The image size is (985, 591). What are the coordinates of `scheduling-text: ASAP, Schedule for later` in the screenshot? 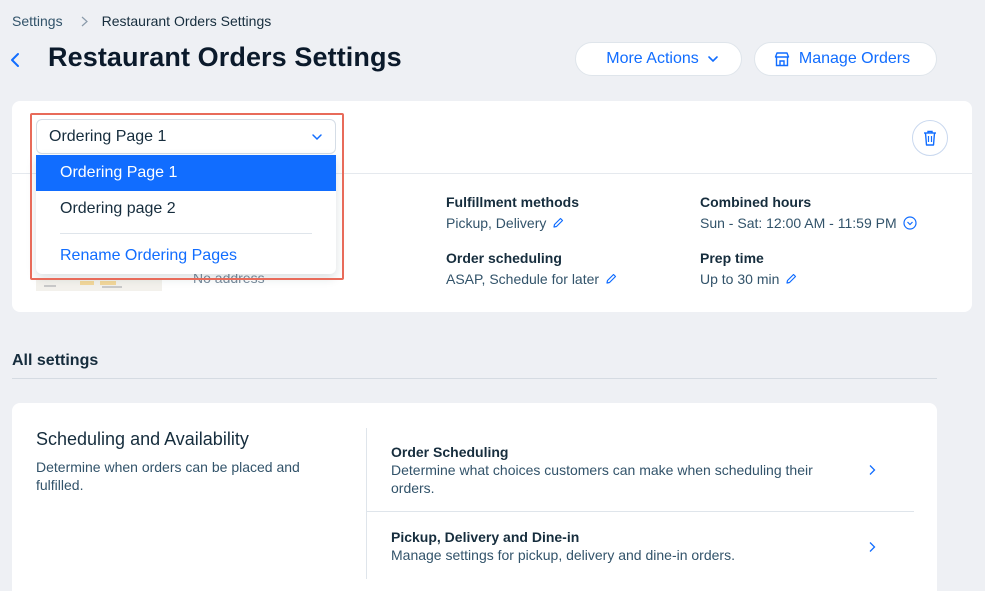 It's located at (523, 279).